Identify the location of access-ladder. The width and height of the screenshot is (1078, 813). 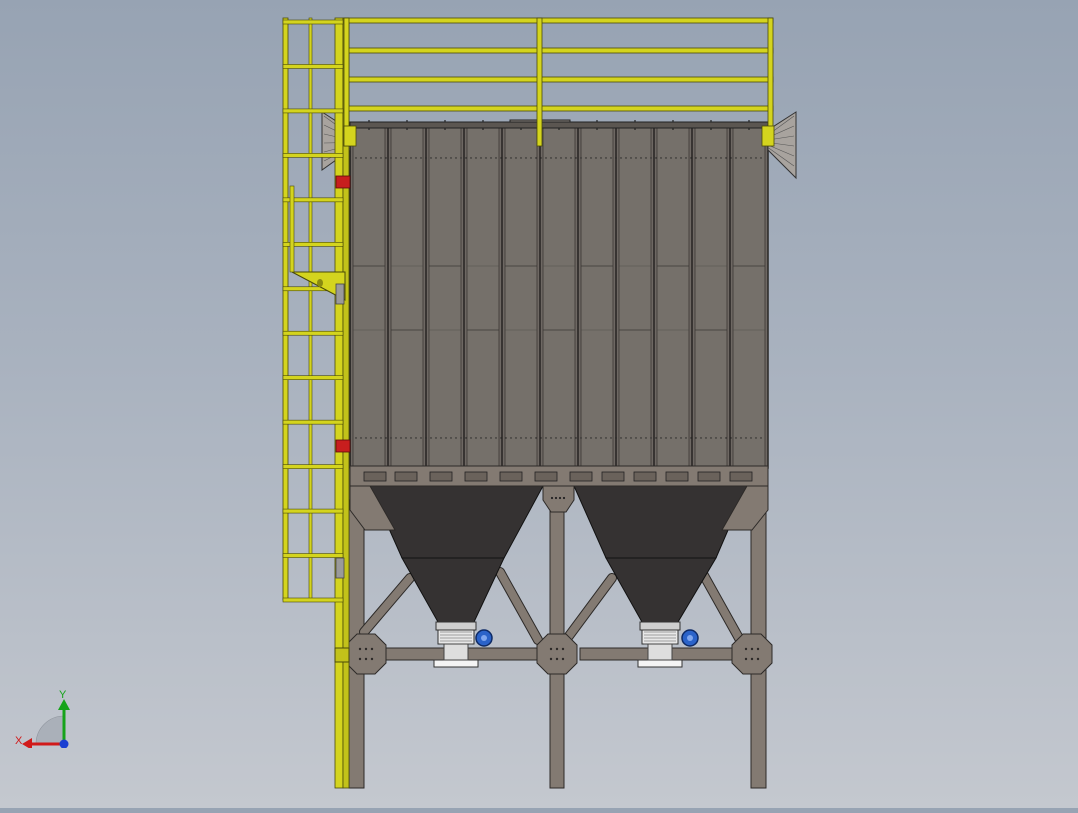
(316, 403).